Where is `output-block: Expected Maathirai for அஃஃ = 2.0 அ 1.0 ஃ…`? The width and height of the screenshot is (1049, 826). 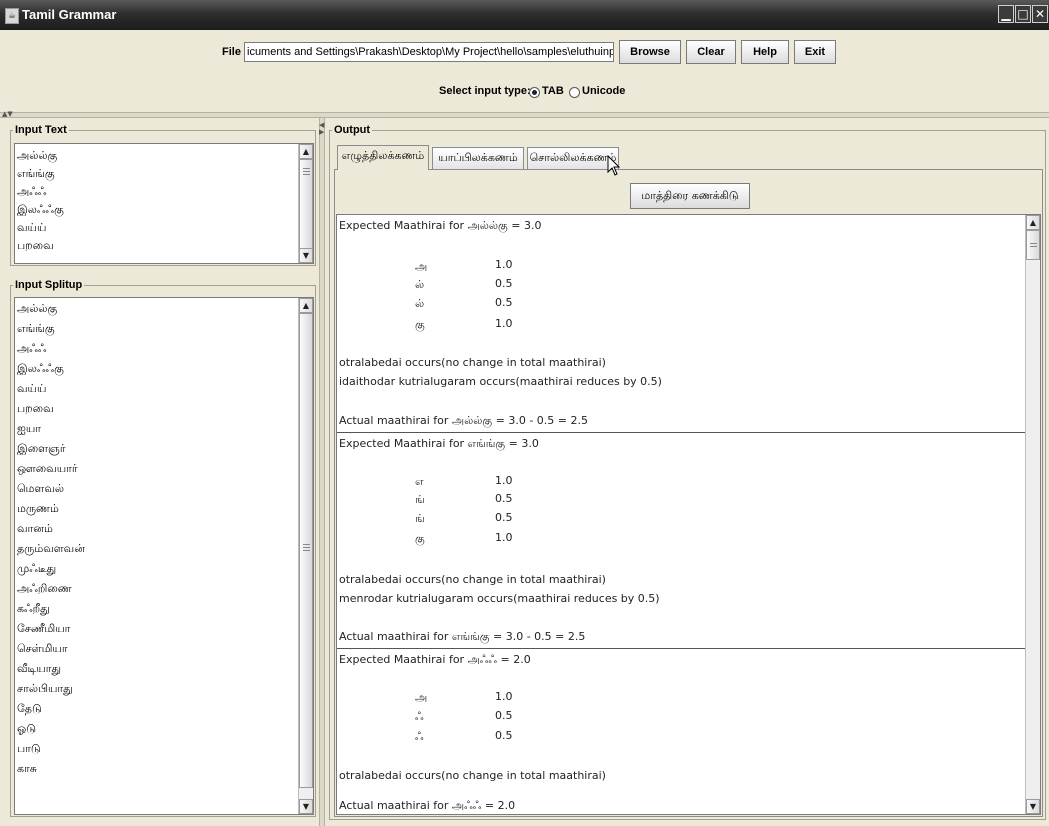
output-block: Expected Maathirai for அஃஃ = 2.0 அ 1.0 ஃ… is located at coordinates (682, 731).